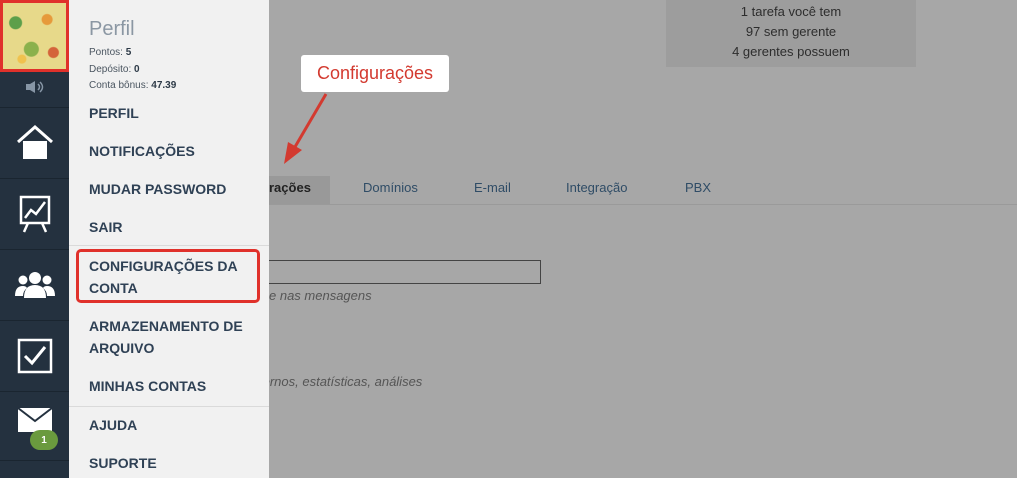  What do you see at coordinates (106, 52) in the screenshot?
I see `stat-points-label: Pontos:` at bounding box center [106, 52].